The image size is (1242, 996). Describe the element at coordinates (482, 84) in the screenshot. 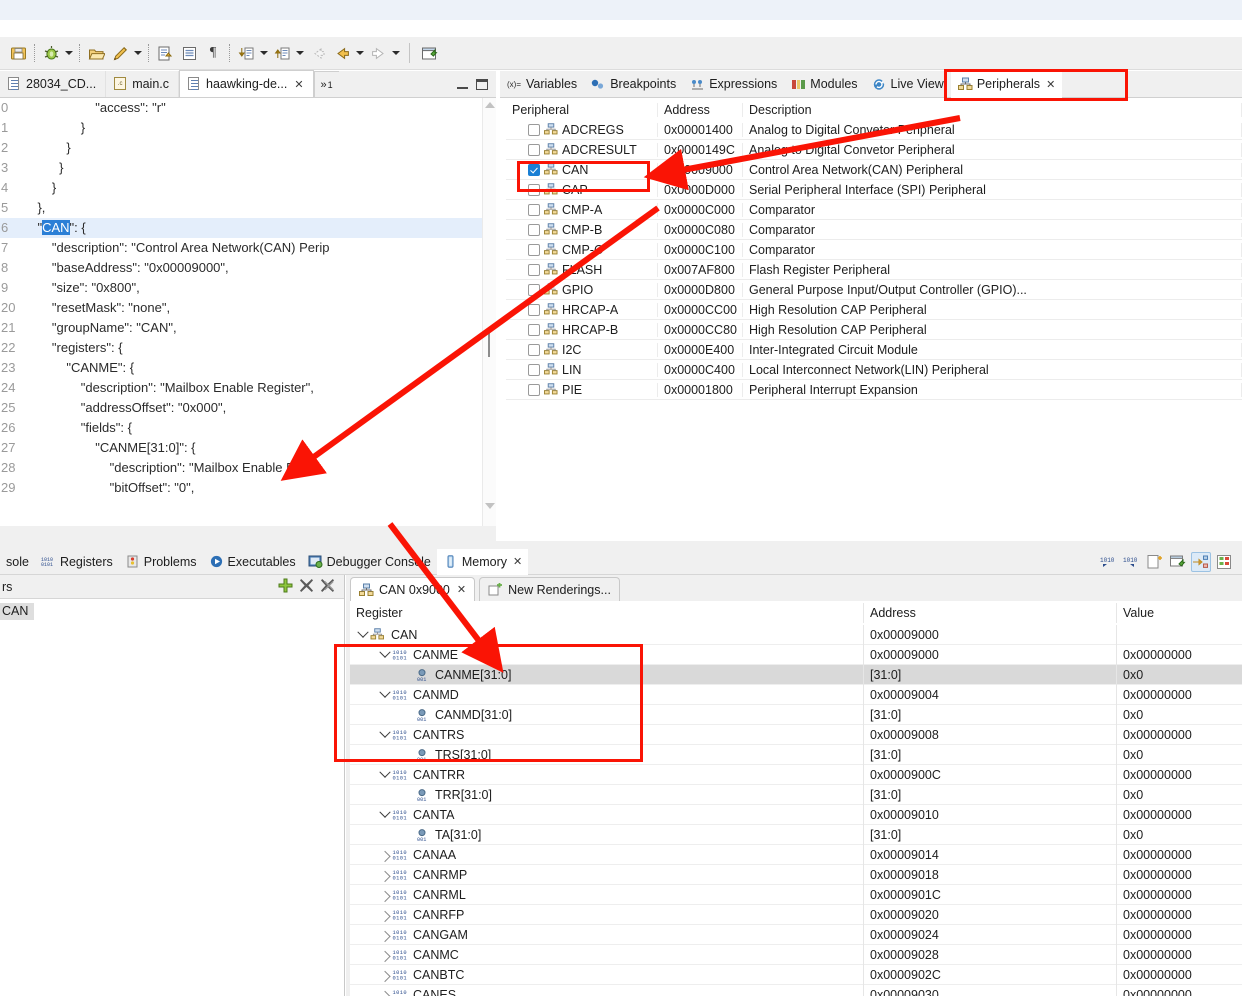

I see `maximize-icon` at that location.